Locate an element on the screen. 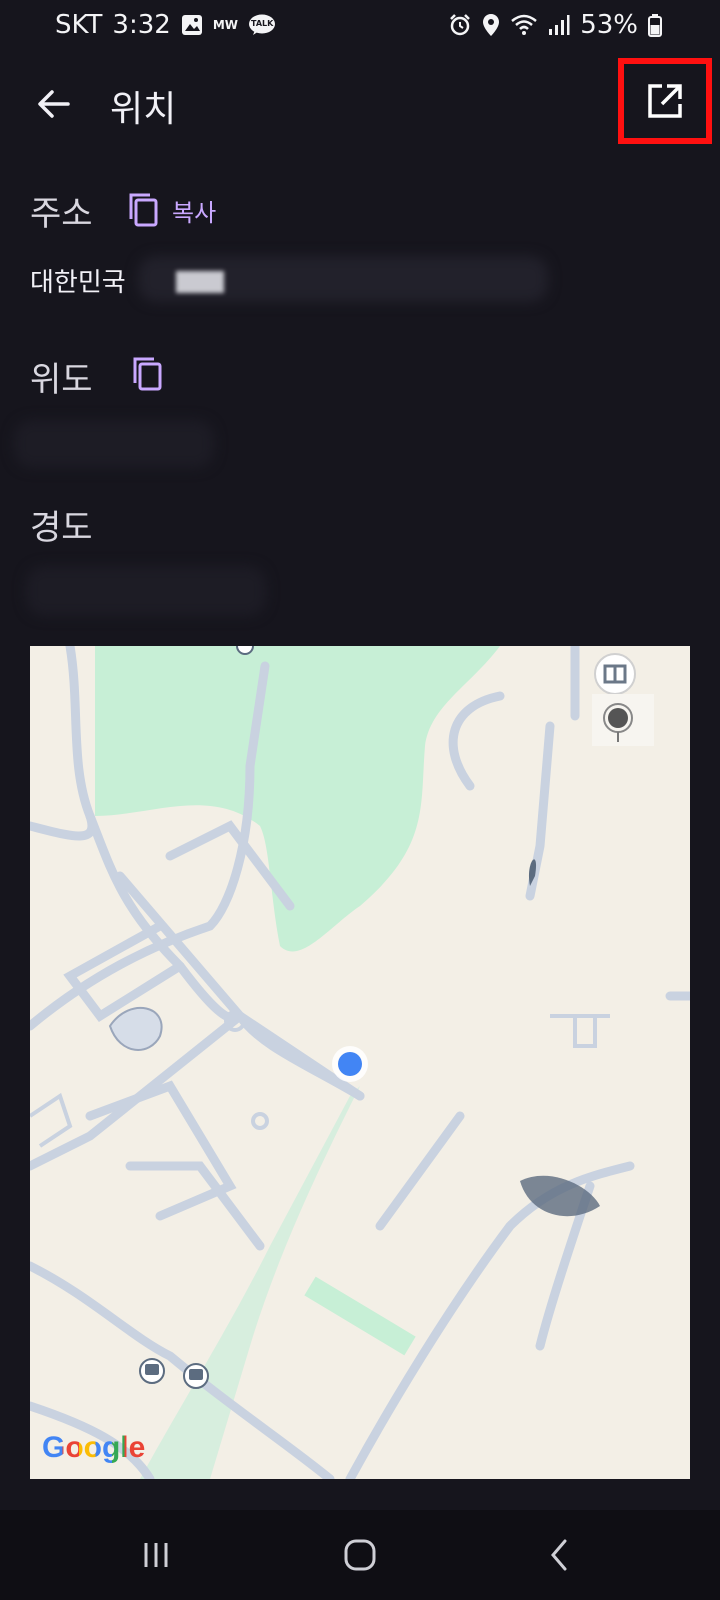  gallery-icon is located at coordinates (192, 25).